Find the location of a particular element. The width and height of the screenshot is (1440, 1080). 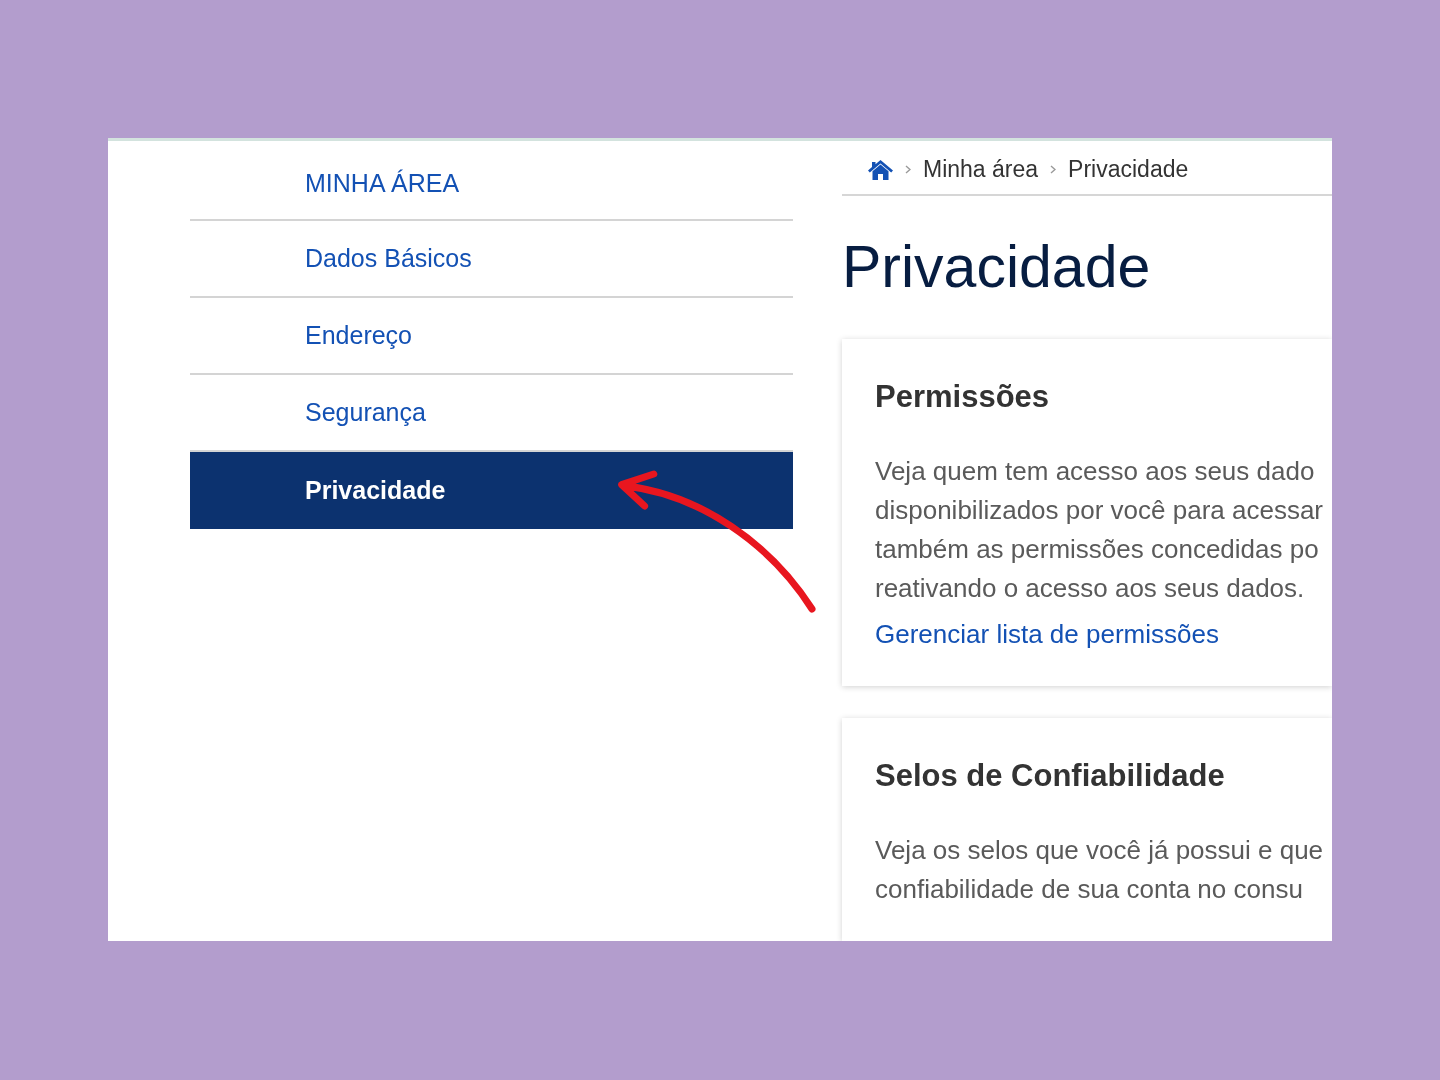

breadcrumb-current: Privacidade is located at coordinates (1128, 170).